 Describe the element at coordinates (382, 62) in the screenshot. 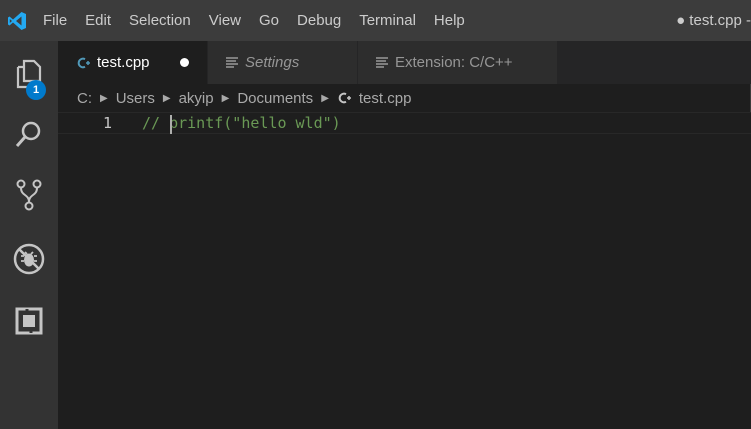

I see `extension-lines-icon` at that location.